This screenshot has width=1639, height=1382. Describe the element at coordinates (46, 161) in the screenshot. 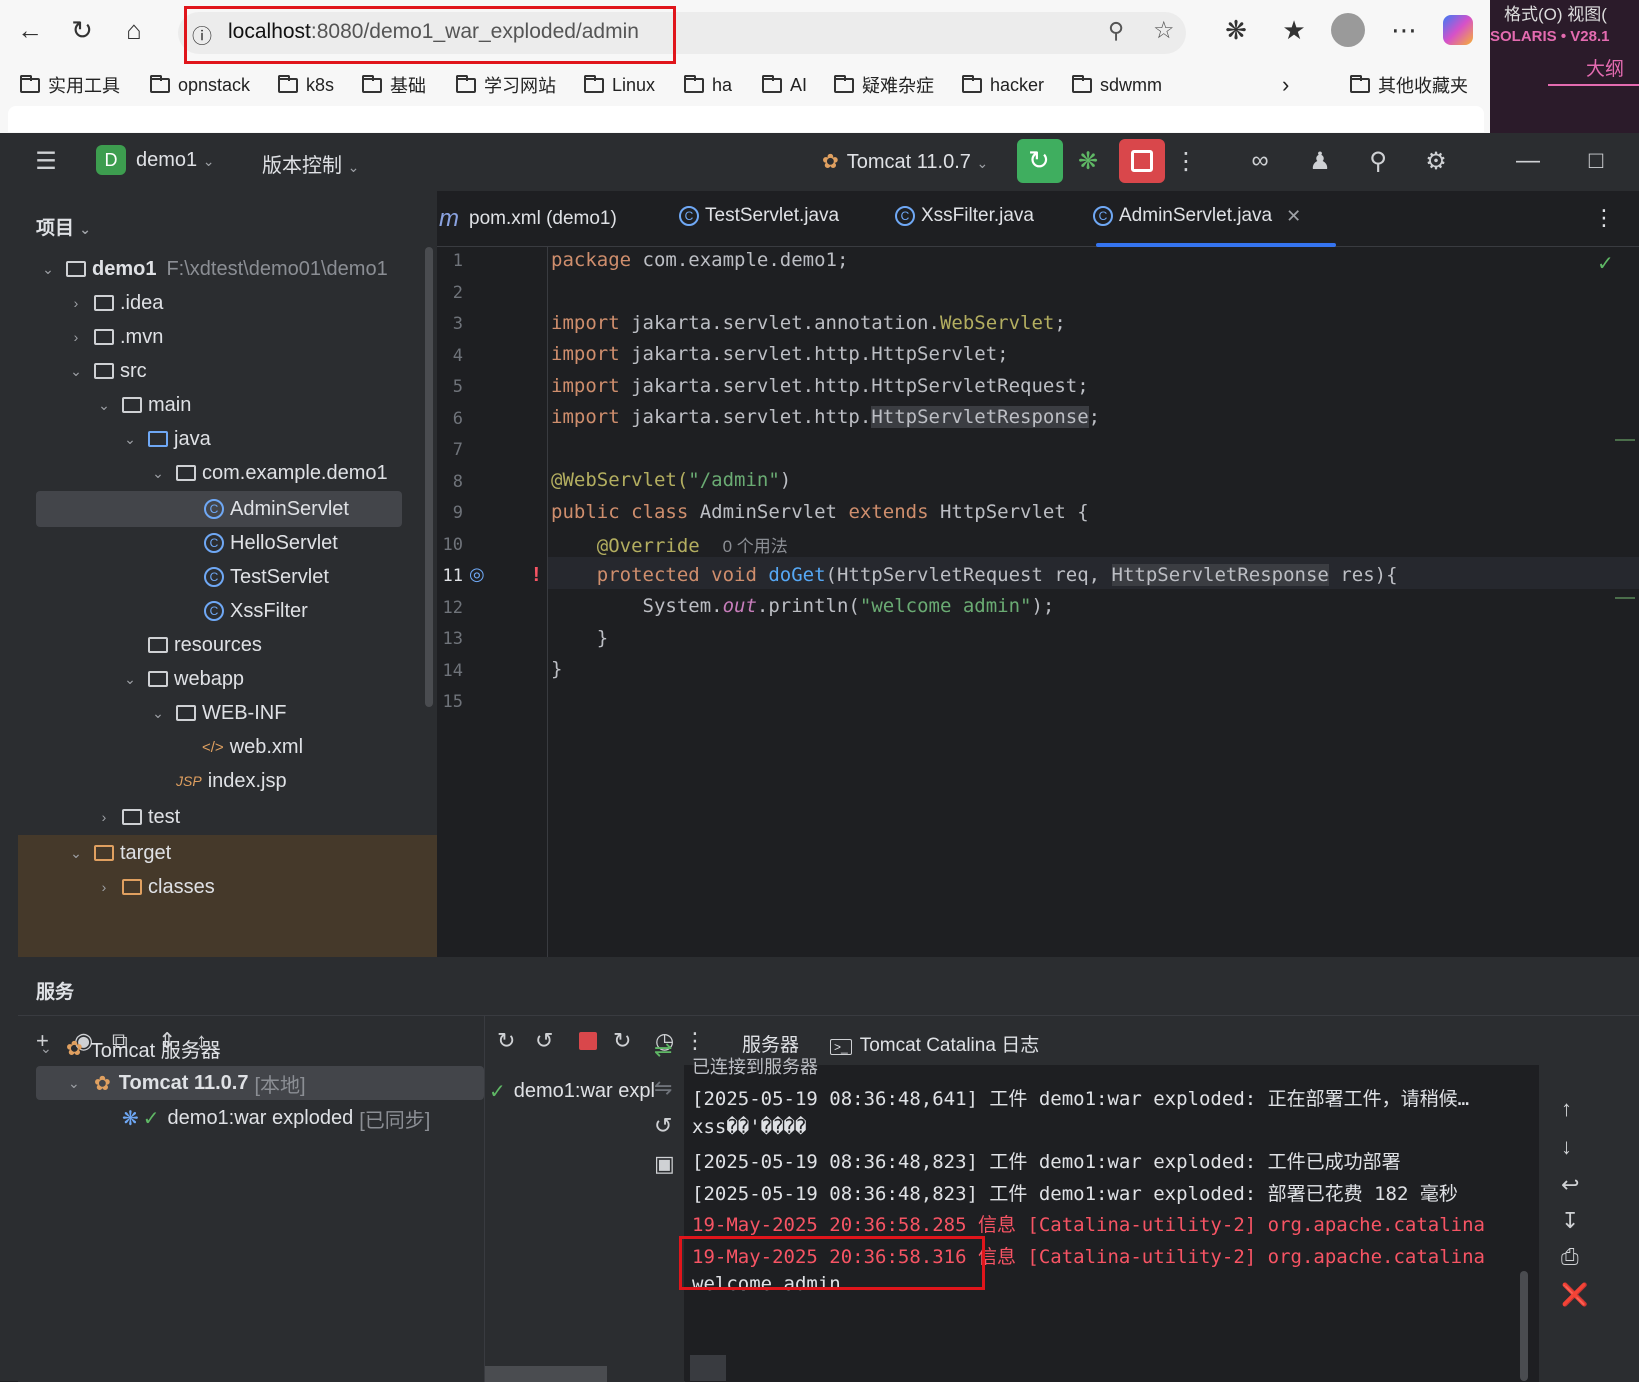

I see `main-menu-icon: ☰` at that location.